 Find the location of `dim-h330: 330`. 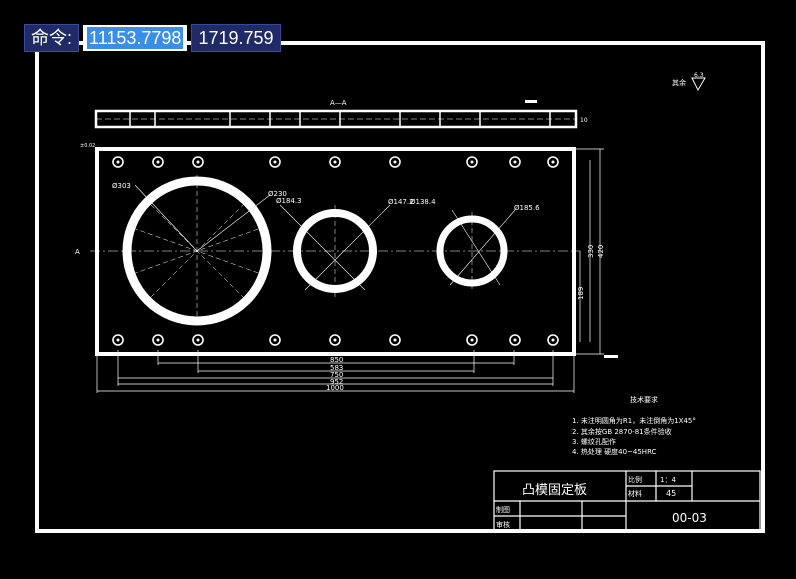

dim-h330: 330 is located at coordinates (591, 251).